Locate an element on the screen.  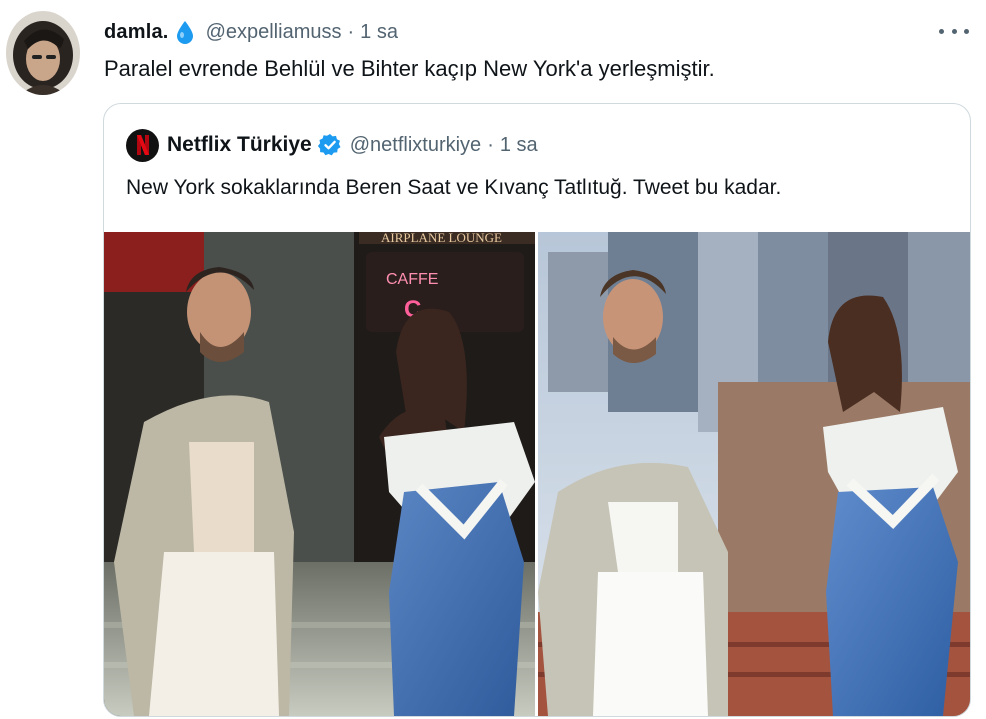
water-drop-icon is located at coordinates (185, 32).